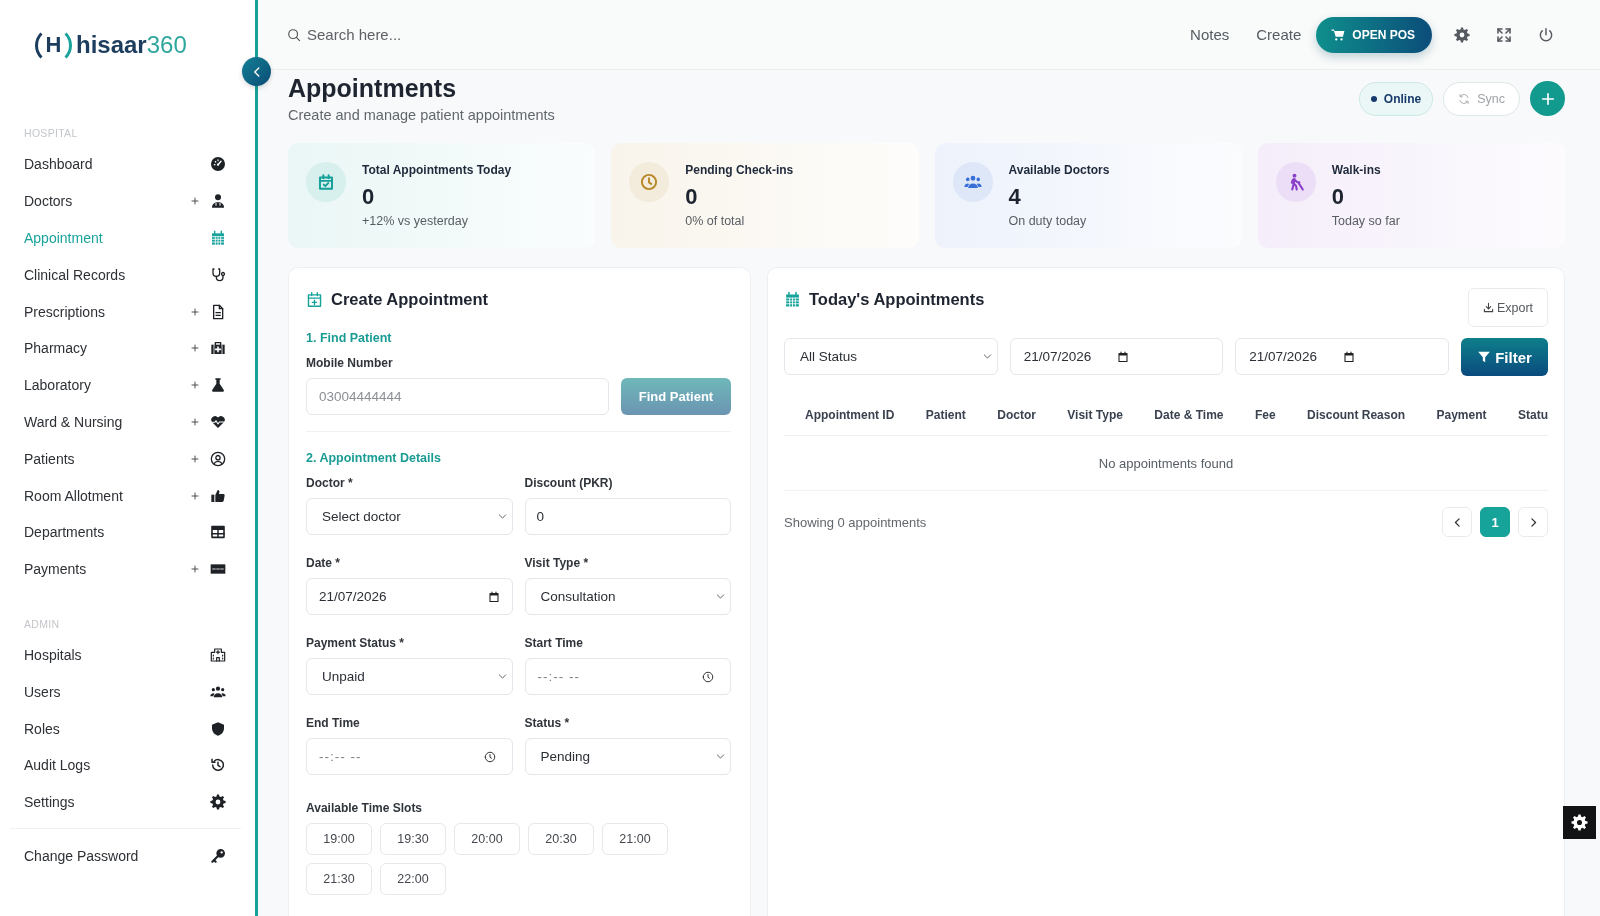 This screenshot has width=1600, height=916. Describe the element at coordinates (125, 385) in the screenshot. I see `sidebar-item: Laboratory` at that location.